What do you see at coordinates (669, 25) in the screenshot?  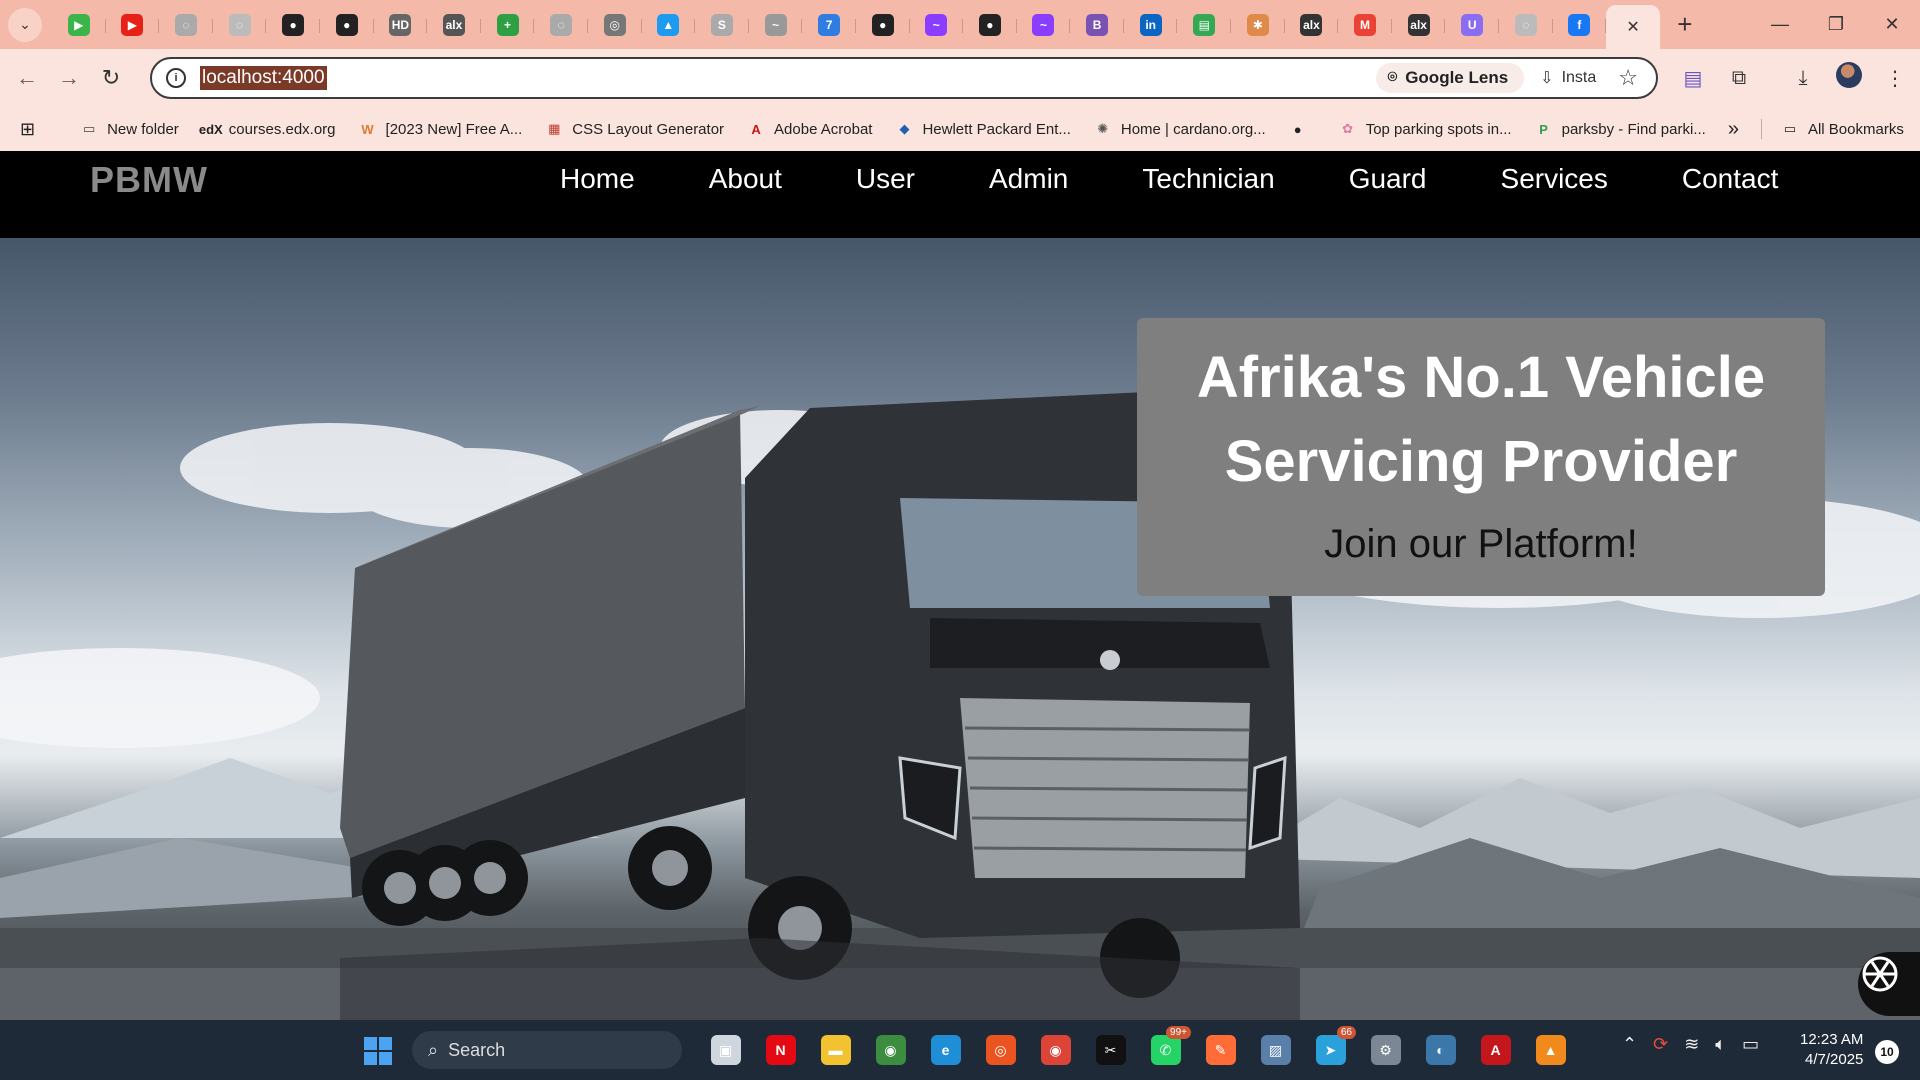 I see `browser-tab: ▲` at bounding box center [669, 25].